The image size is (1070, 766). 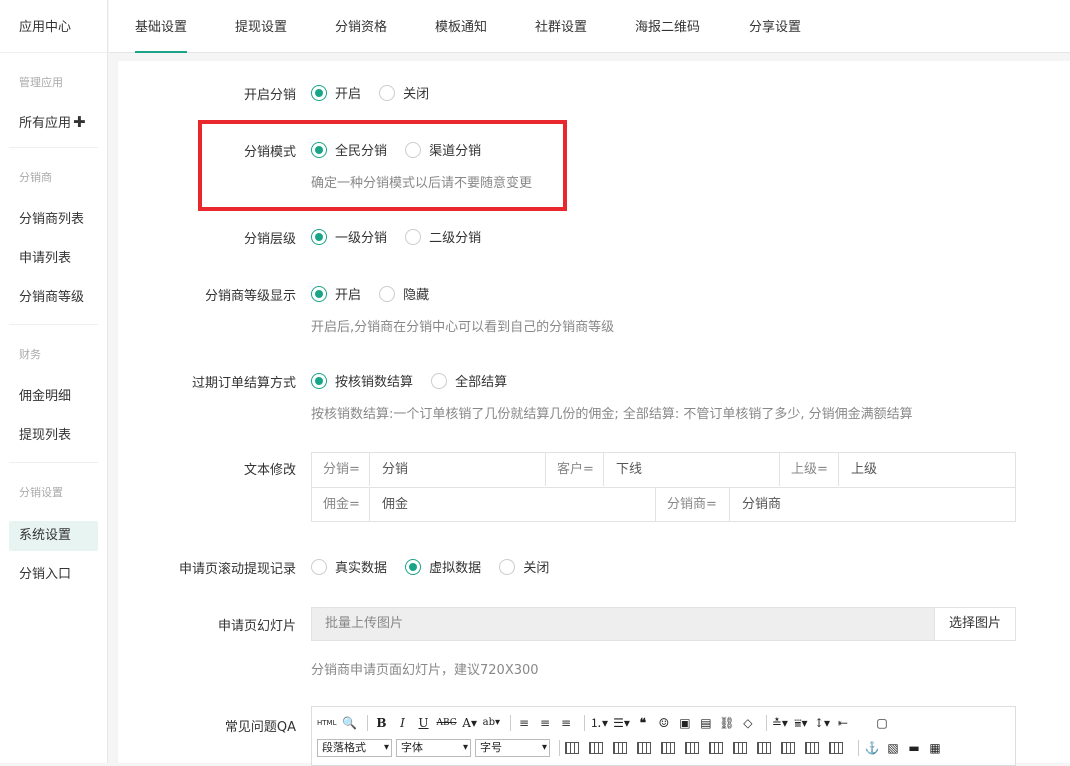 What do you see at coordinates (404, 92) in the screenshot?
I see `radio-option-off: 关闭` at bounding box center [404, 92].